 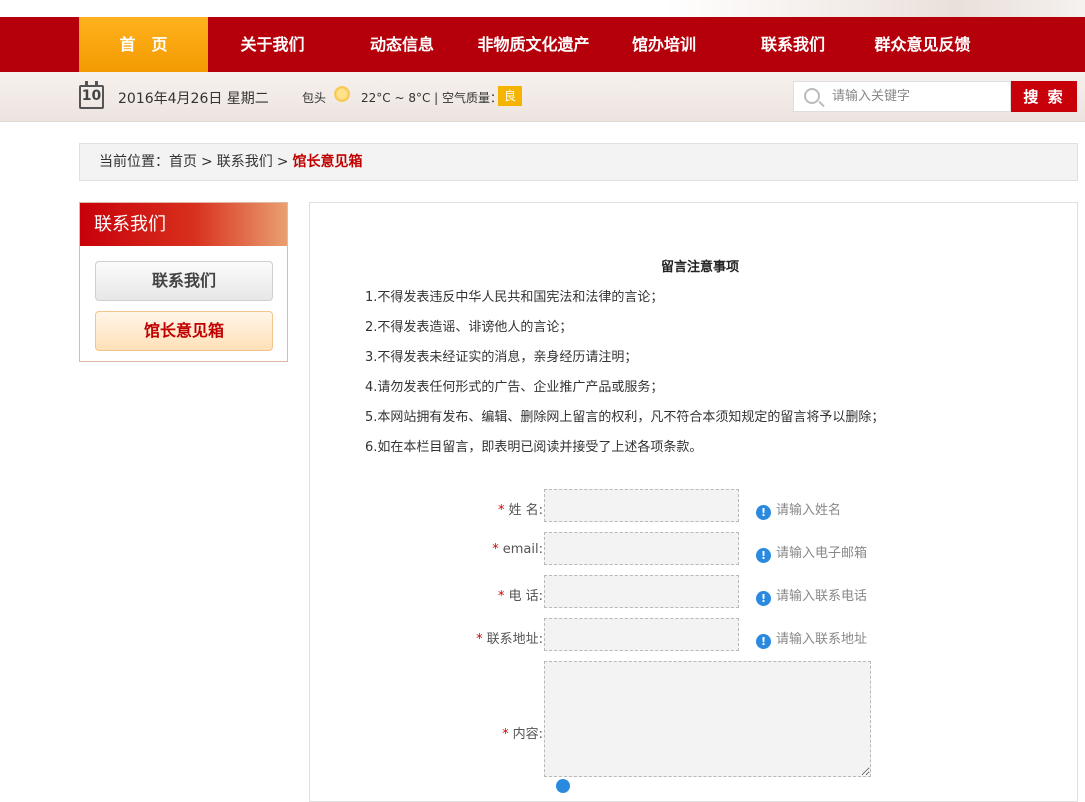 What do you see at coordinates (91, 95) in the screenshot?
I see `calendar-icon: 10` at bounding box center [91, 95].